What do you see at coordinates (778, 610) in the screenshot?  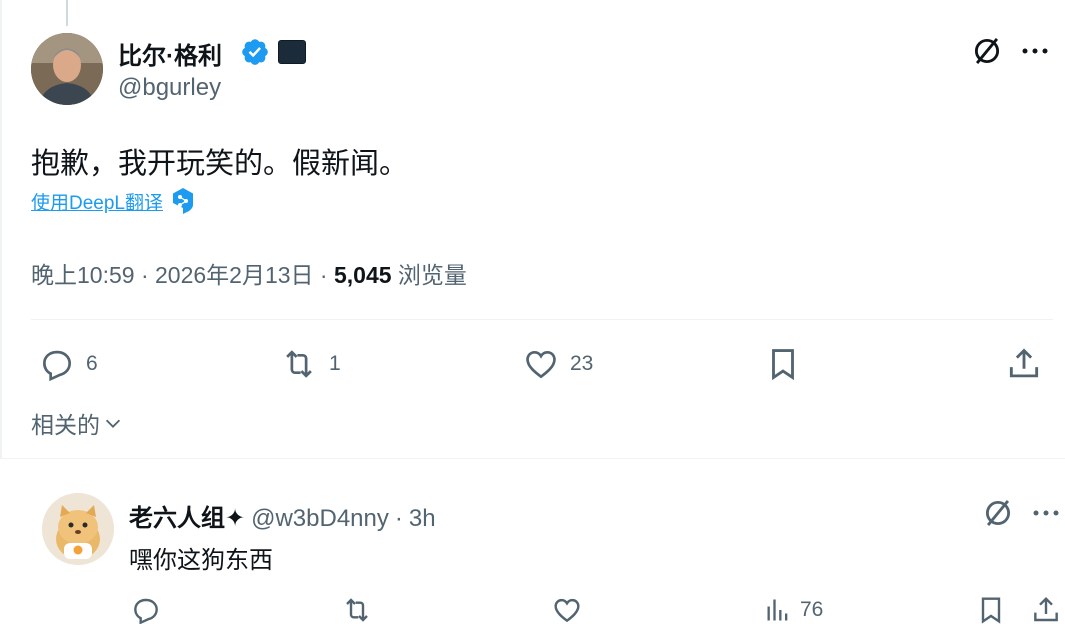 I see `views-icon` at bounding box center [778, 610].